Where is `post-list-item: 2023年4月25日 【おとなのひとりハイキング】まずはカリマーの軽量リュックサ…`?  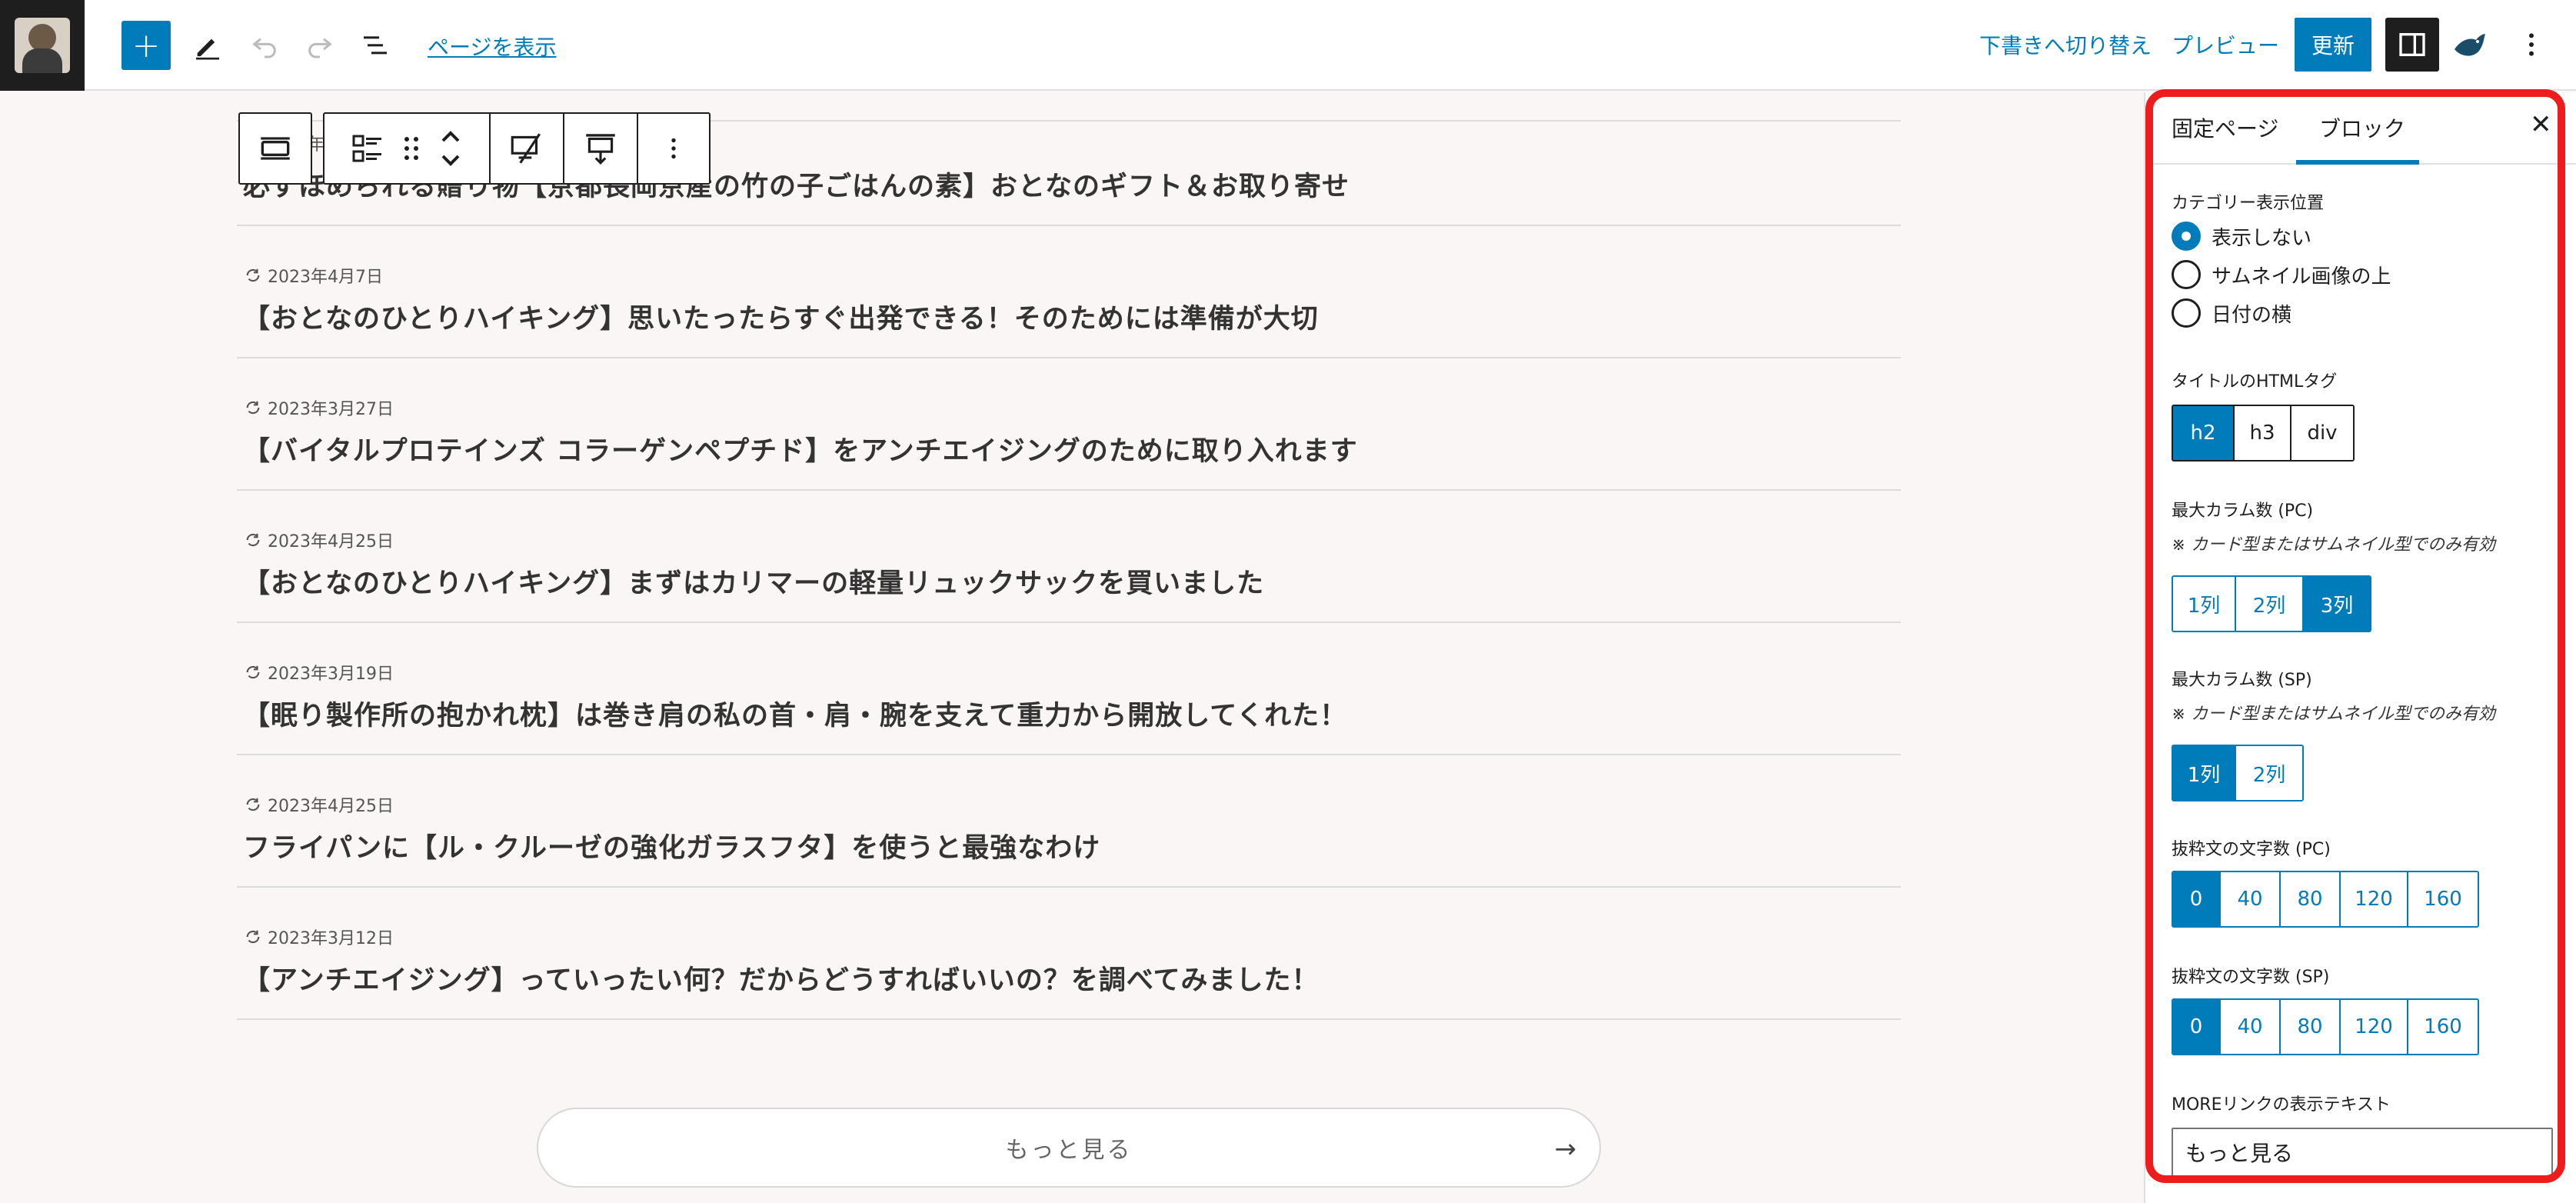
post-list-item: 2023年4月25日 【おとなのひとりハイキング】まずはカリマーの軽量リュックサ… is located at coordinates (1069, 557).